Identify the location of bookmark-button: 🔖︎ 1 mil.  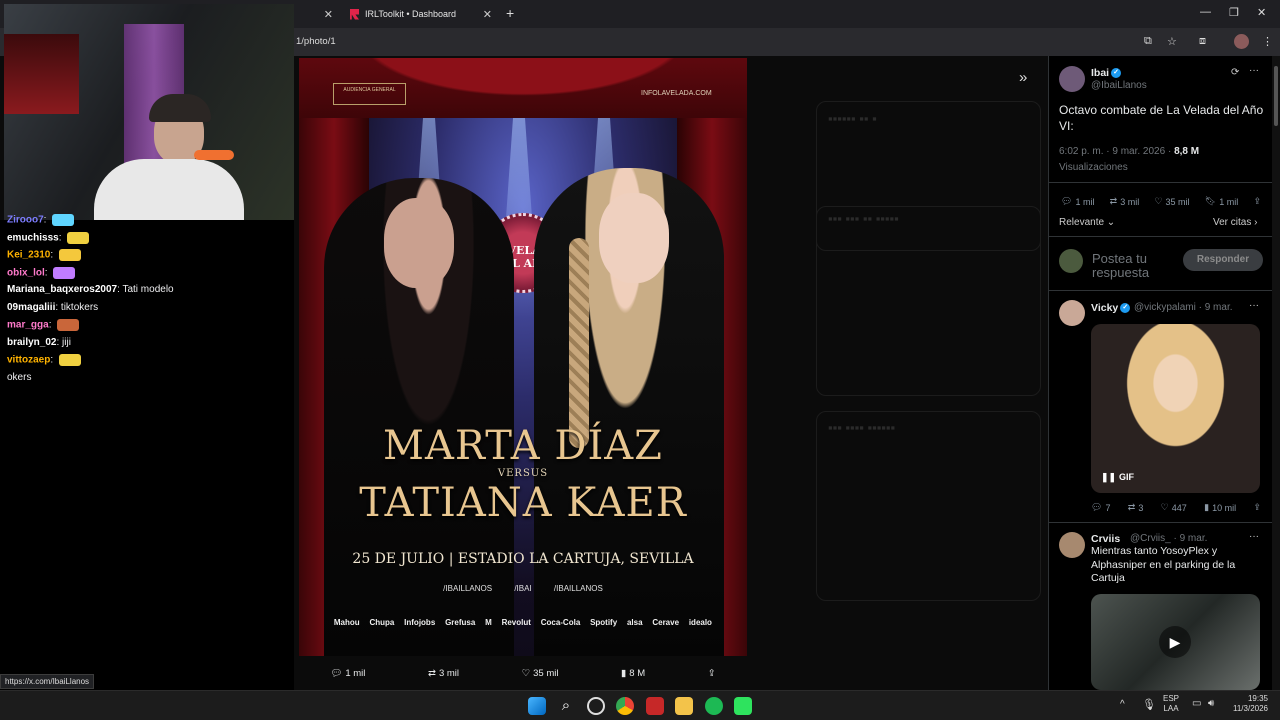
(1221, 201).